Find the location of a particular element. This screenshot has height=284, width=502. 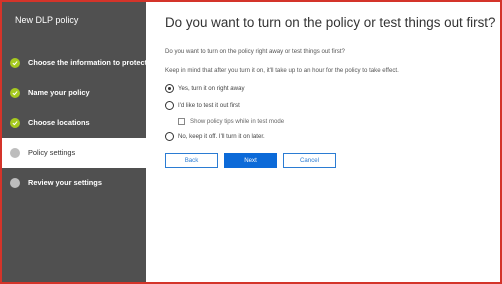

step-choose-information: Choose the information to protect is located at coordinates (75, 63).